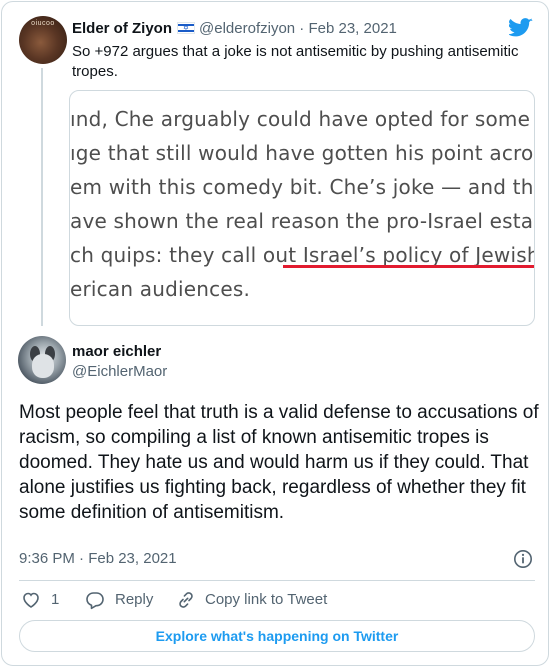  I want to click on article-line: erican audiences., so click(160, 289).